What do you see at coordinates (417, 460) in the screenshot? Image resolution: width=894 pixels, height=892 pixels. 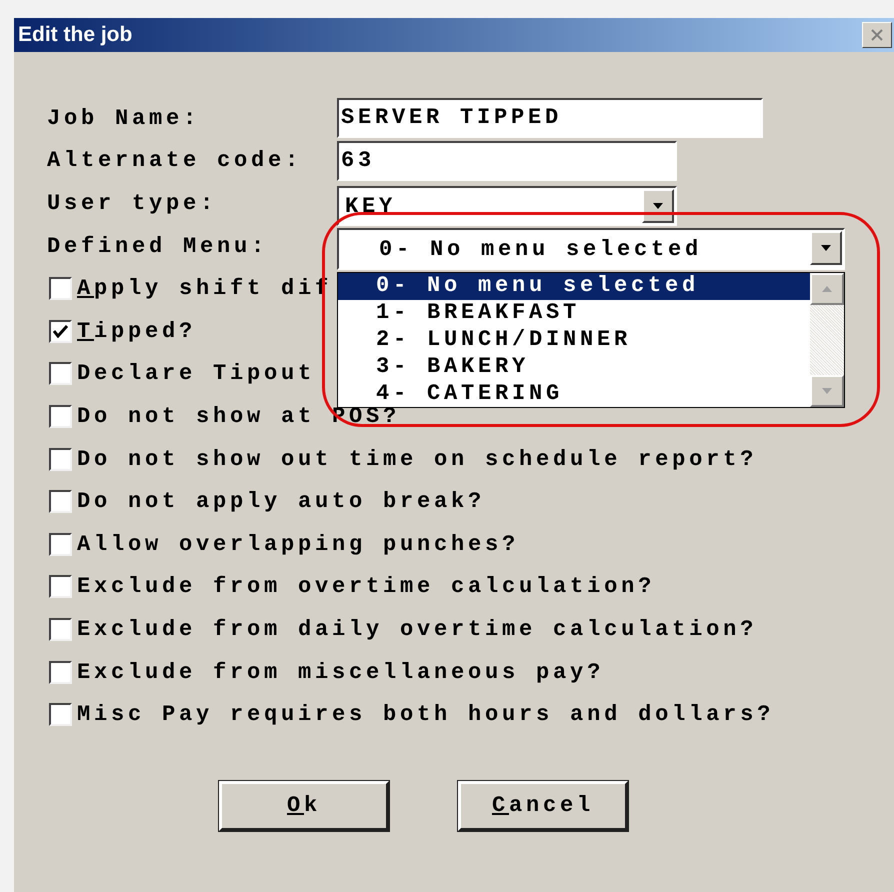 I see `checkbox-label: Do not show out time on schedule report?` at bounding box center [417, 460].